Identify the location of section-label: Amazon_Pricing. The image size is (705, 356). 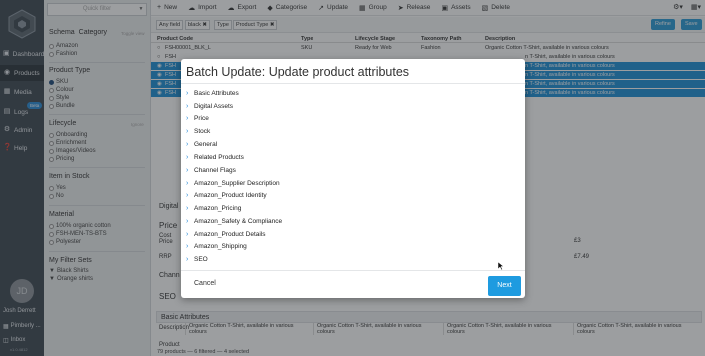
(218, 208).